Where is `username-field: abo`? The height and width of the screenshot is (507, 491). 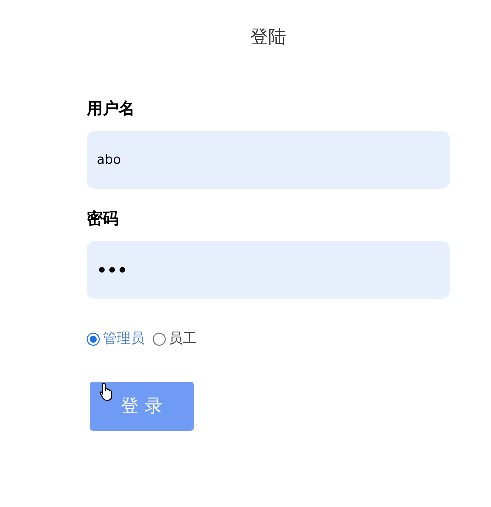 username-field: abo is located at coordinates (268, 160).